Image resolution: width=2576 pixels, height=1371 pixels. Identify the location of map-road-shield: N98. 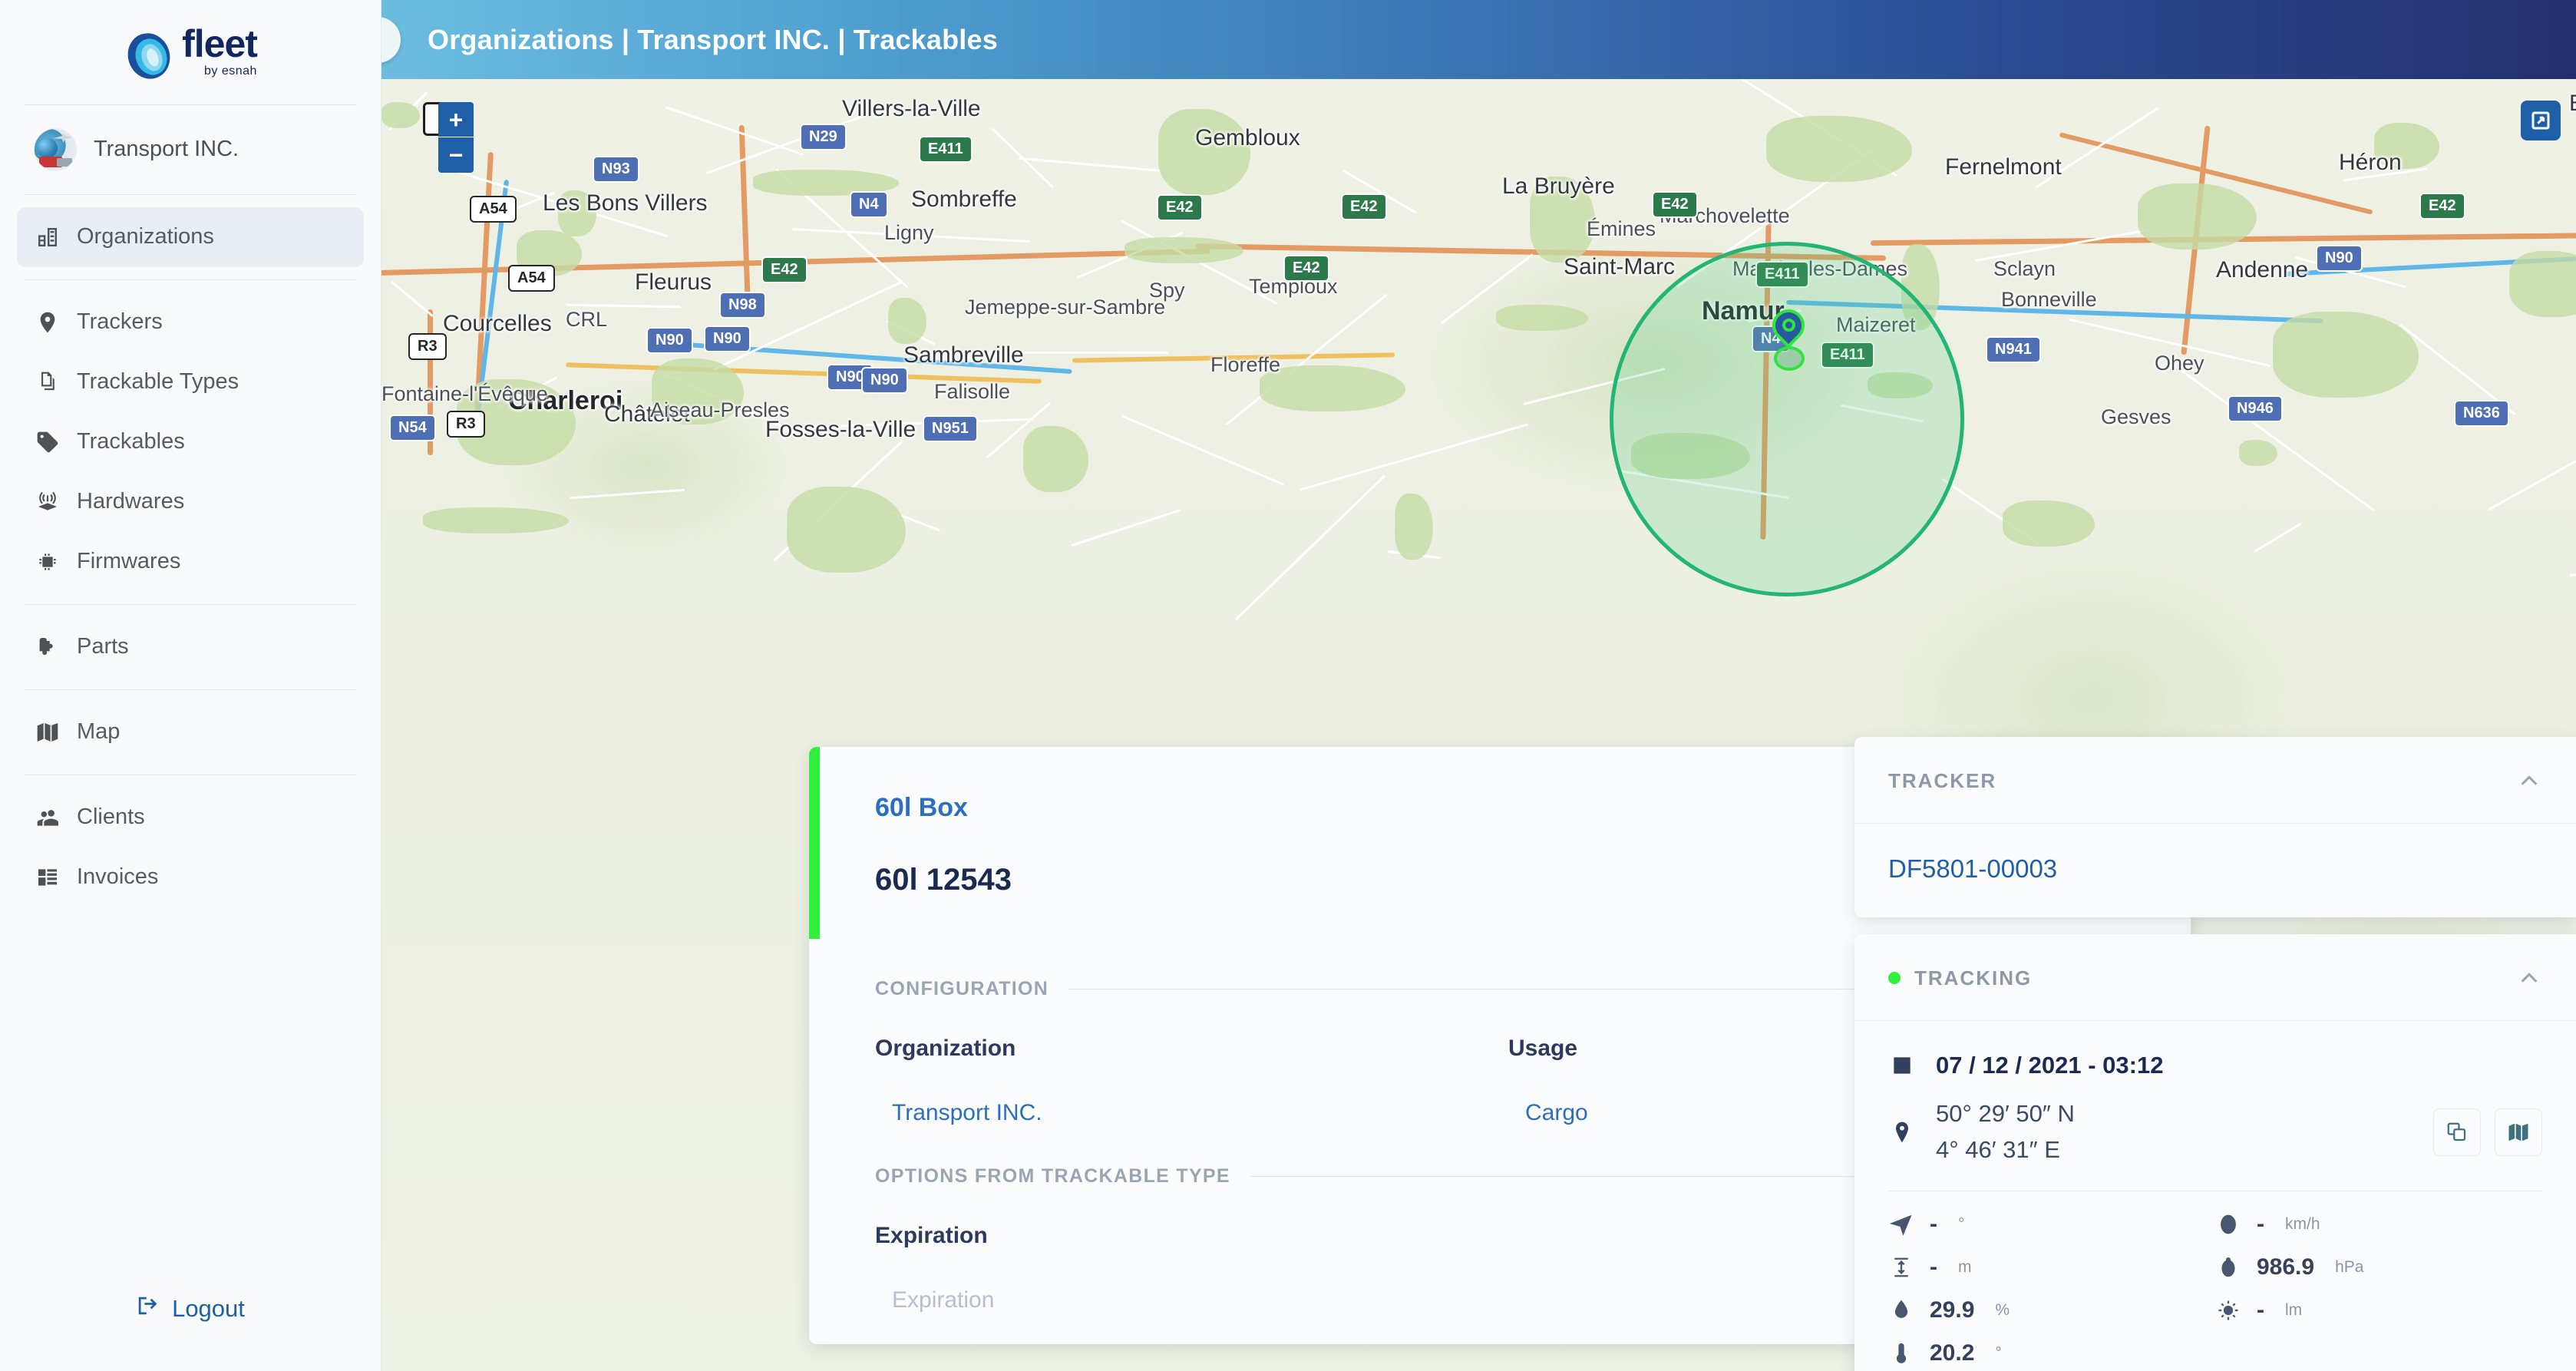
(742, 305).